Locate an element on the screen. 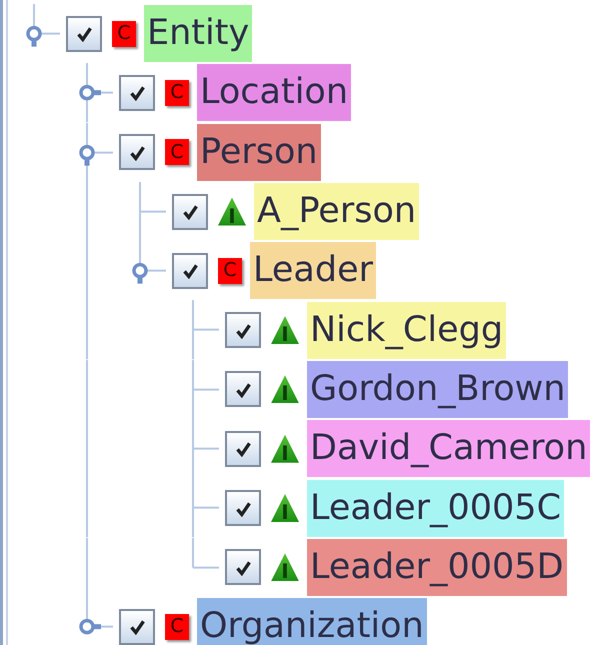 The height and width of the screenshot is (645, 598). node-label: David_Cameron is located at coordinates (448, 449).